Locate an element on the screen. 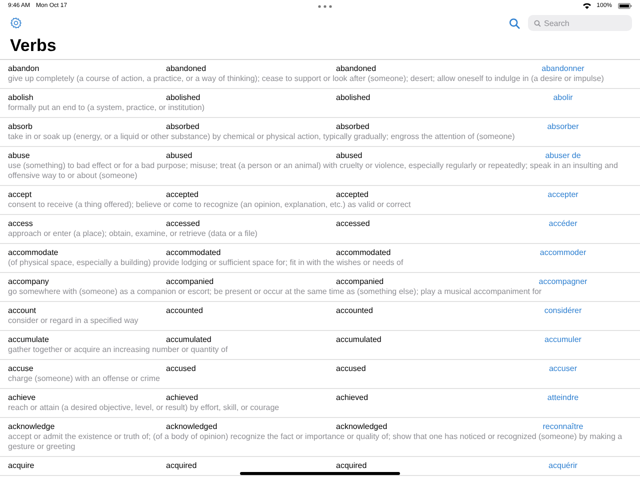 This screenshot has height=480, width=640. page-title: Verbs is located at coordinates (320, 47).